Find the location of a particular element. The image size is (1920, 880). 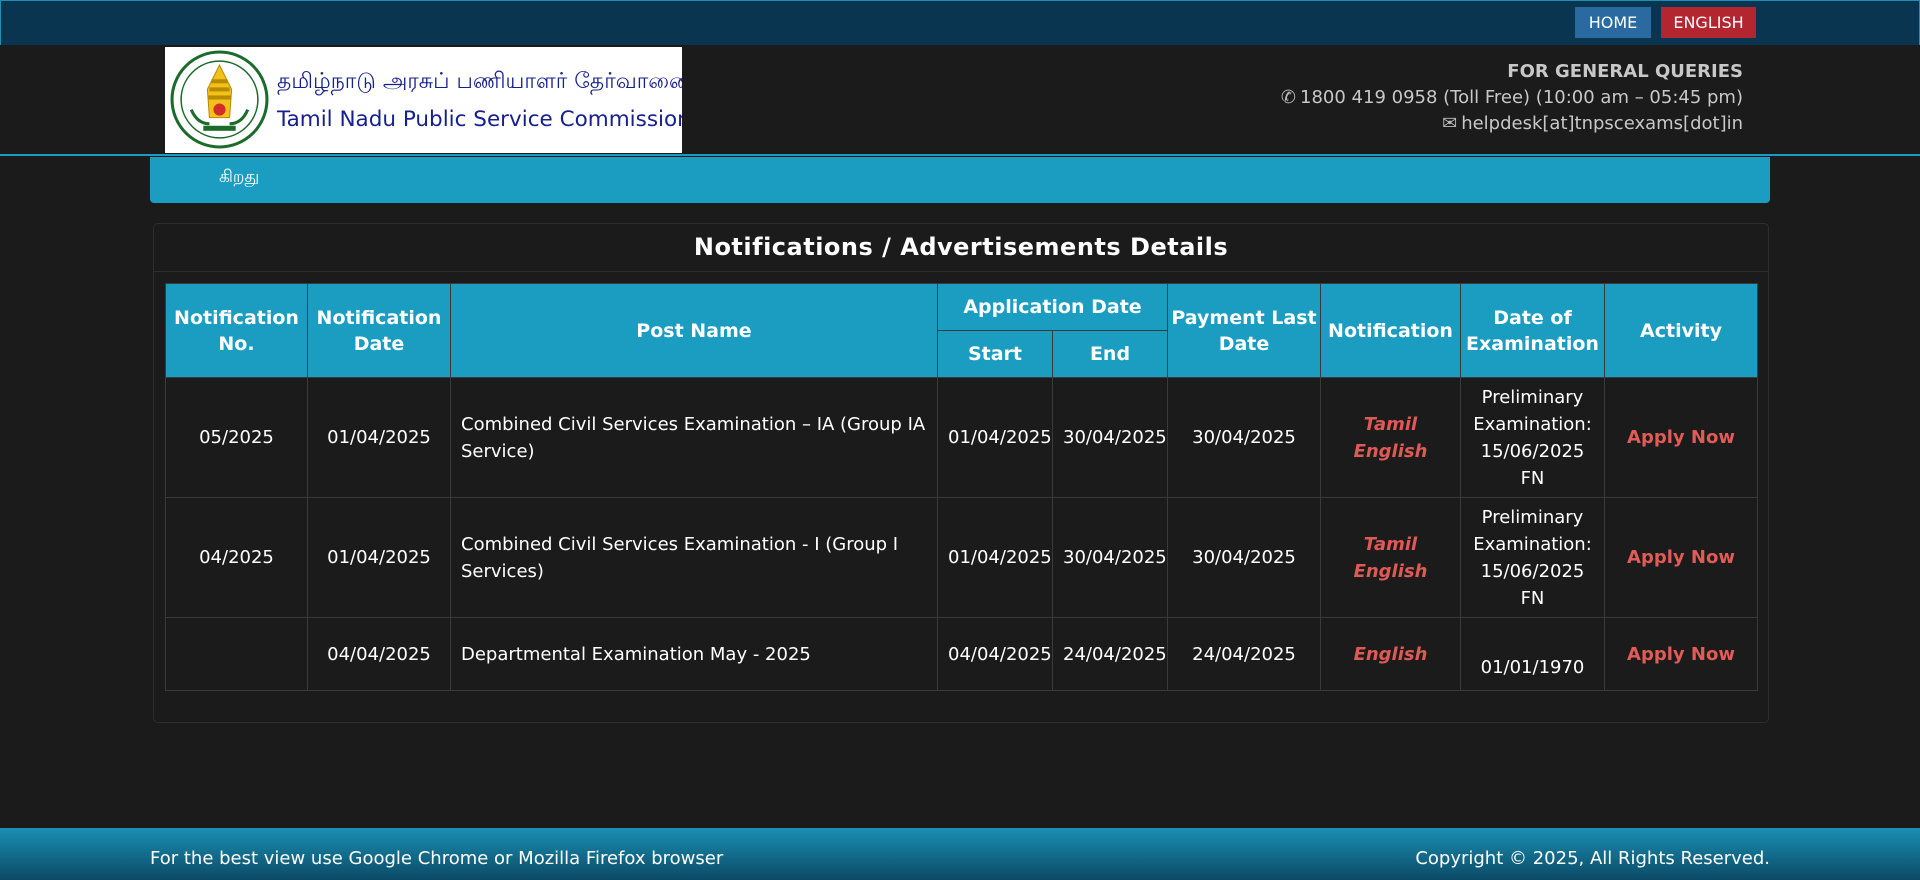

logo-tamil-name: தமிழ்நாடு அரசுப் பணியாளர் தேர்வாணையம் is located at coordinates (479, 81).